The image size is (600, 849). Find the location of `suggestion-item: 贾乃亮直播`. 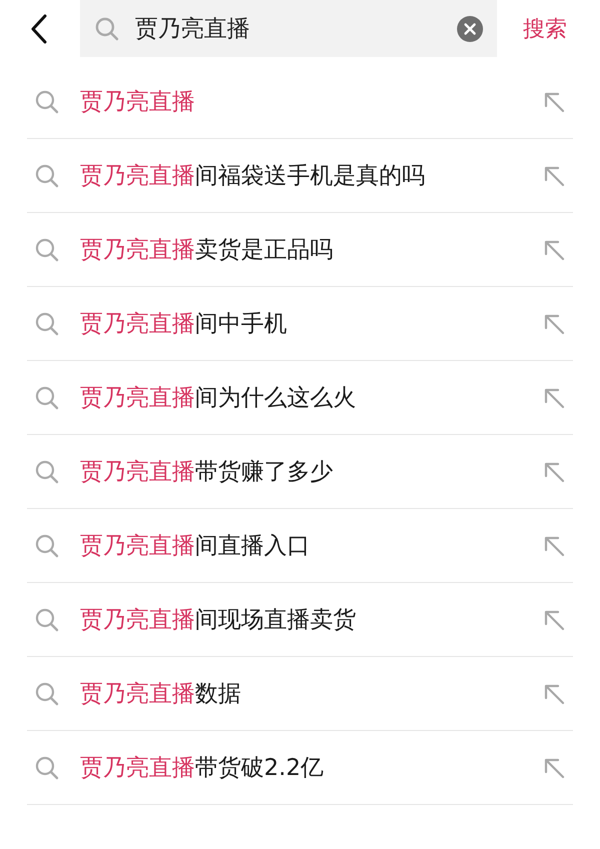

suggestion-item: 贾乃亮直播 is located at coordinates (301, 101).